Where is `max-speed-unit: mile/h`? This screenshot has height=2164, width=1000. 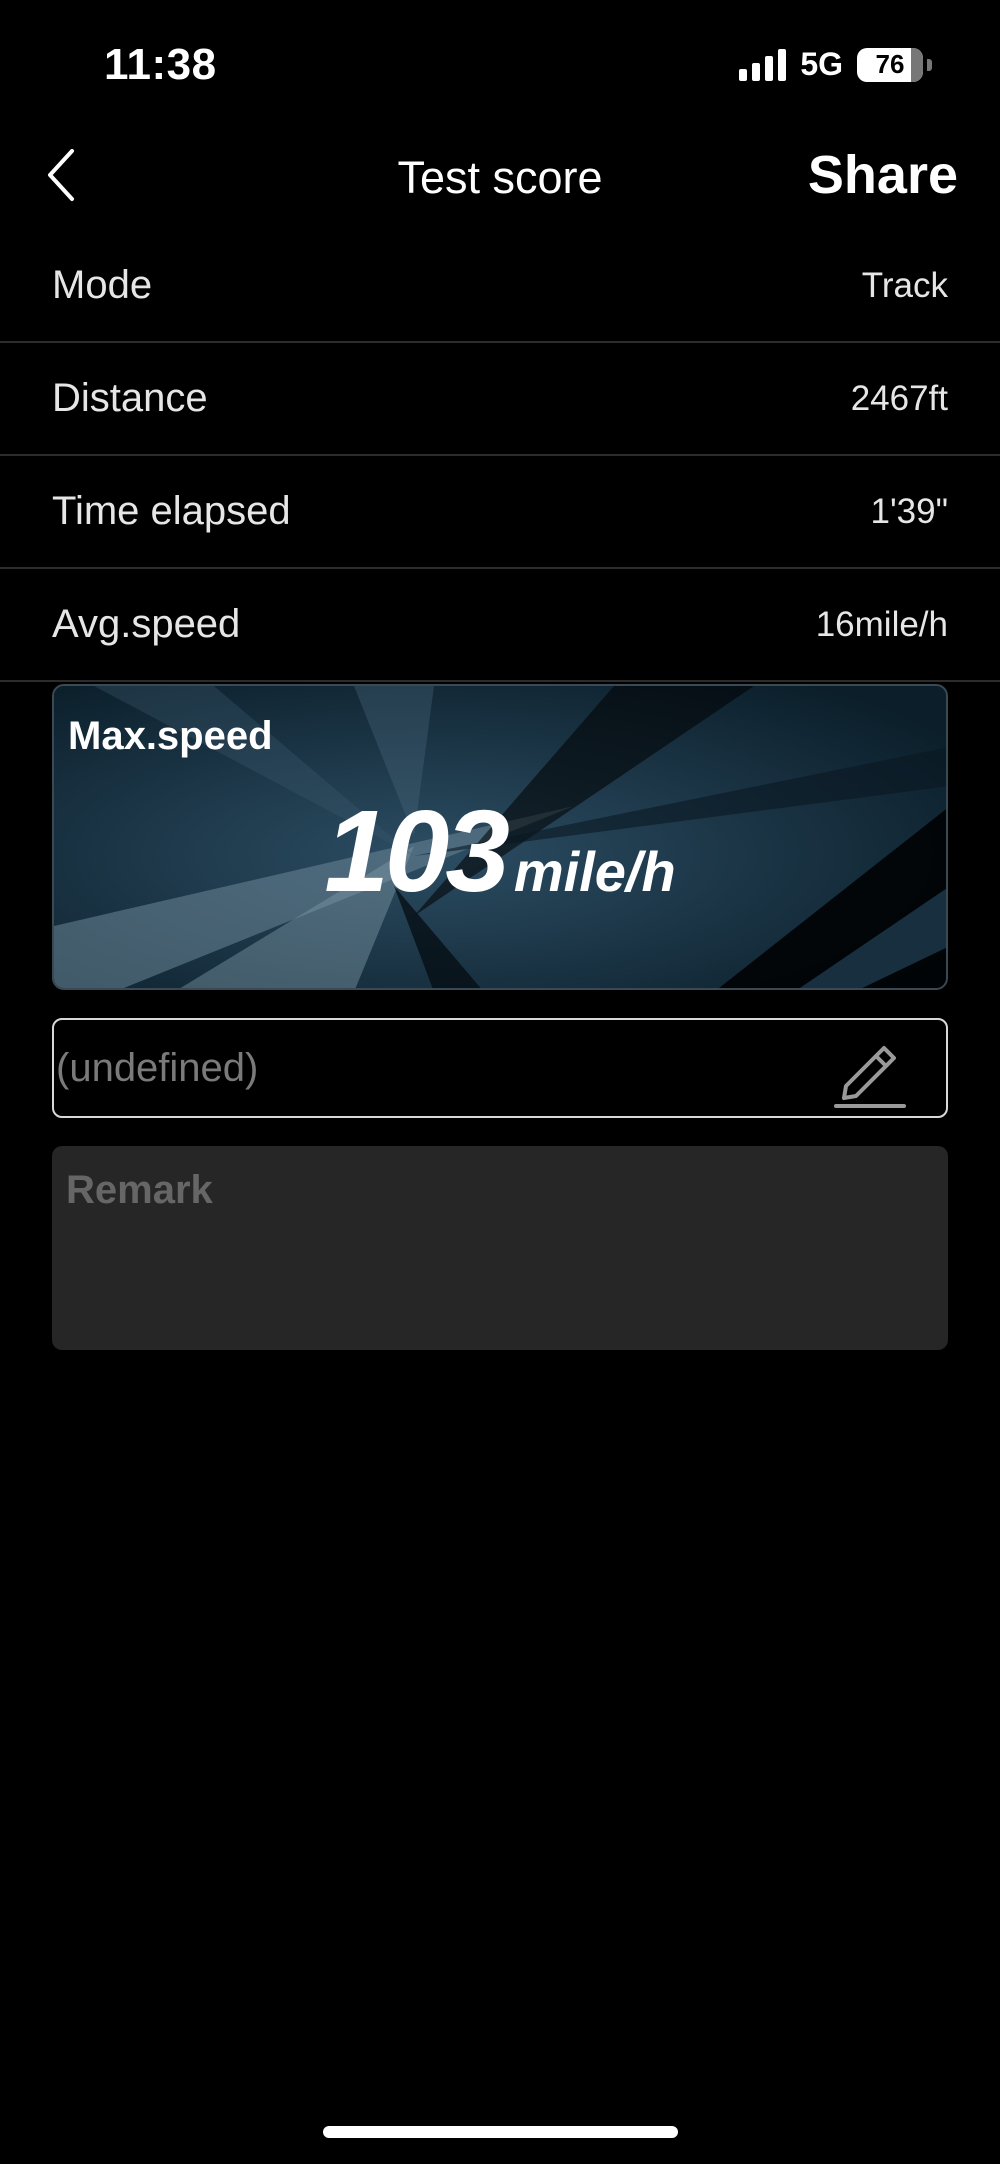
max-speed-unit: mile/h is located at coordinates (594, 871).